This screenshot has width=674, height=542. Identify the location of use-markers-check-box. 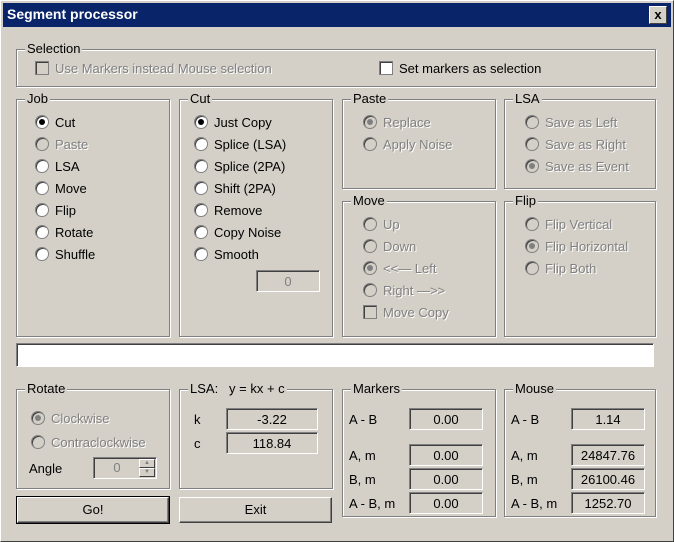
(42, 68).